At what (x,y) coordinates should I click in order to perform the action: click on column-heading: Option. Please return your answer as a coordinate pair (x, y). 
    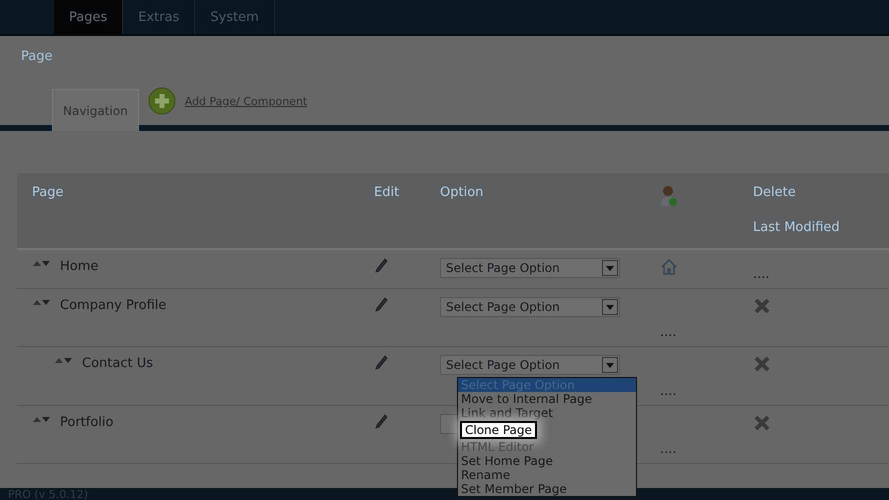
    Looking at the image, I should click on (462, 193).